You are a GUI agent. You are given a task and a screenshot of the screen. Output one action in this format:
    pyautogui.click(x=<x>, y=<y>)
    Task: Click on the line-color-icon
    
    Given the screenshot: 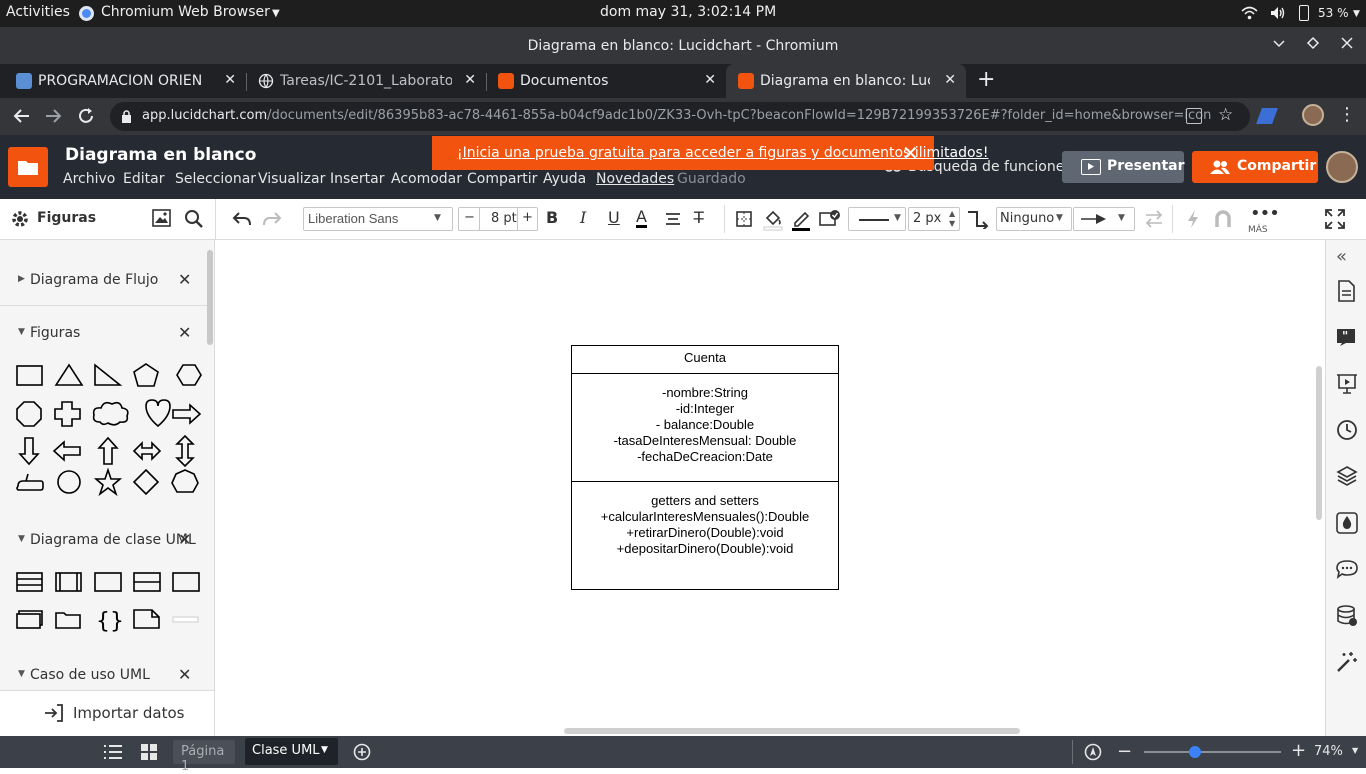 What is the action you would take?
    pyautogui.click(x=801, y=220)
    